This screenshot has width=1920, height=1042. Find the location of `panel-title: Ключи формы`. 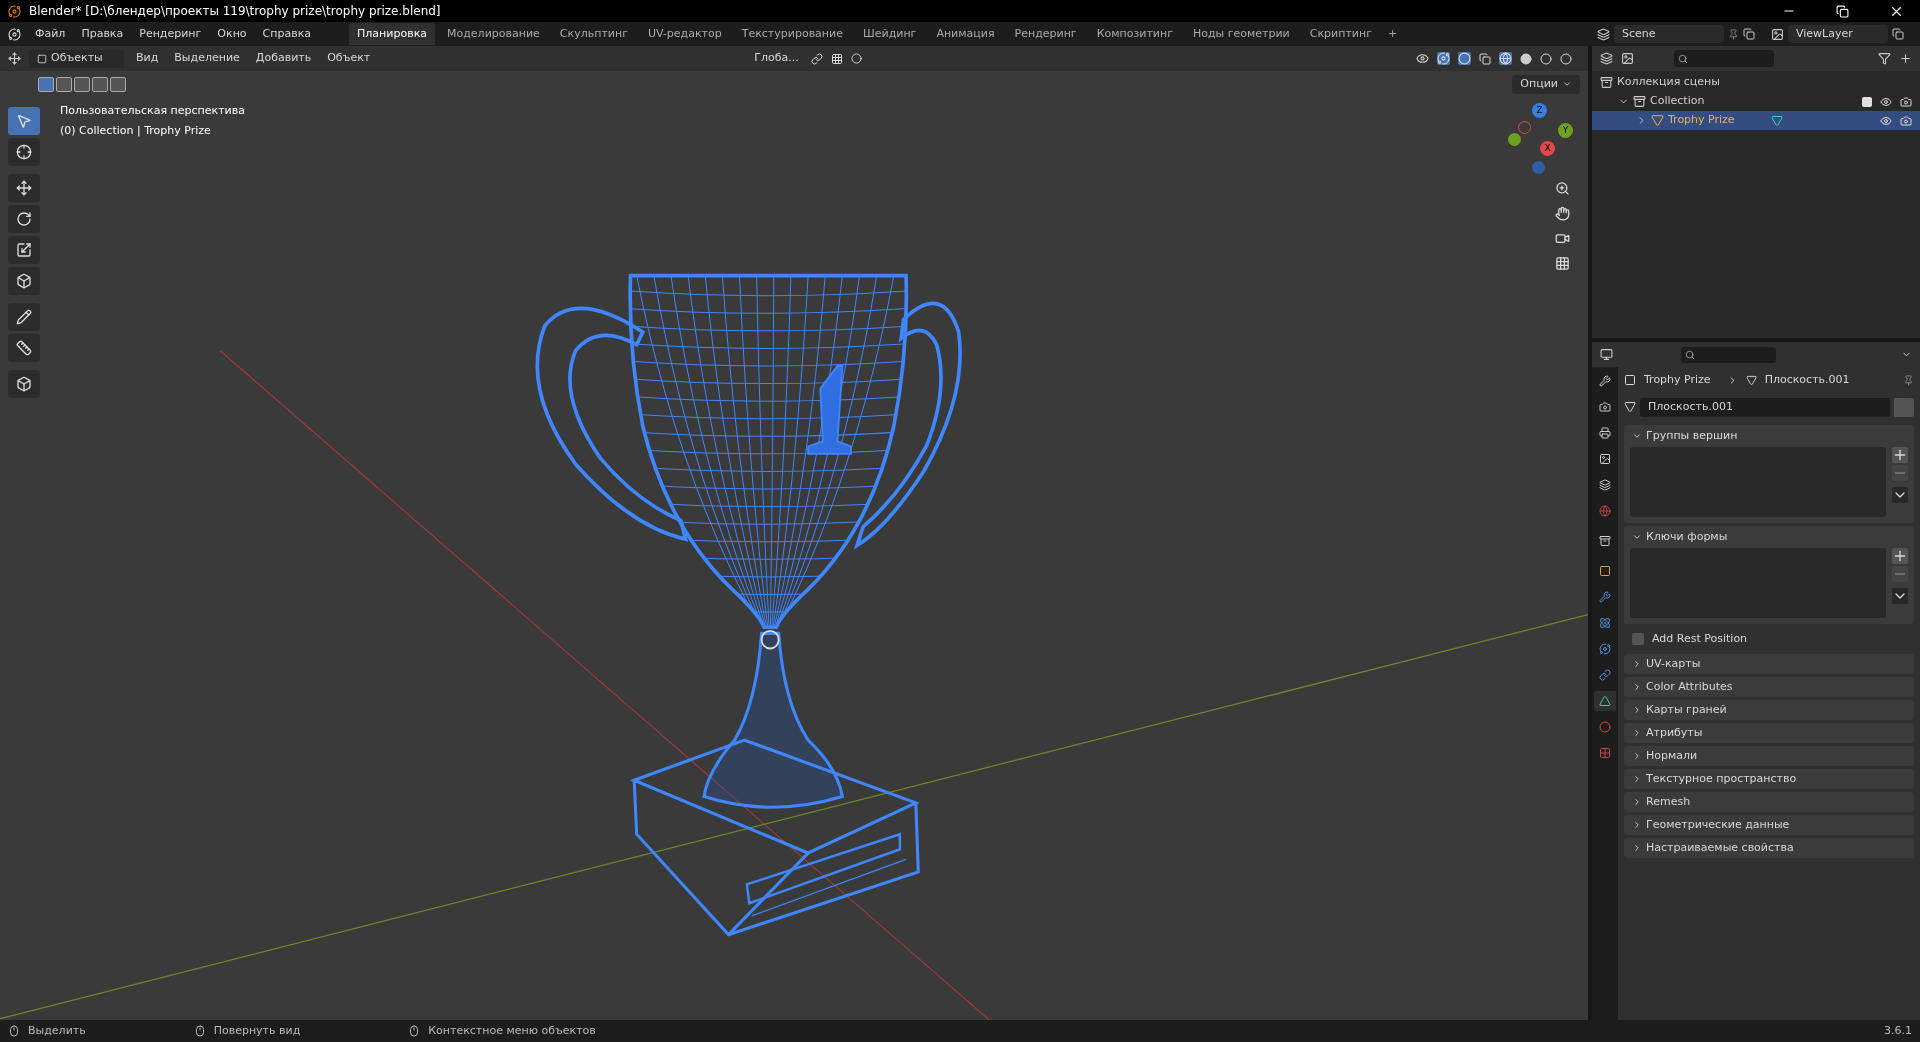

panel-title: Ключи формы is located at coordinates (1687, 537).